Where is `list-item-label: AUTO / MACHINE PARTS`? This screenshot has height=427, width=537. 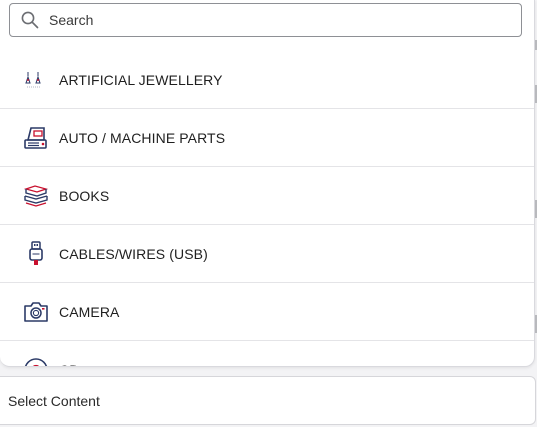 list-item-label: AUTO / MACHINE PARTS is located at coordinates (142, 137).